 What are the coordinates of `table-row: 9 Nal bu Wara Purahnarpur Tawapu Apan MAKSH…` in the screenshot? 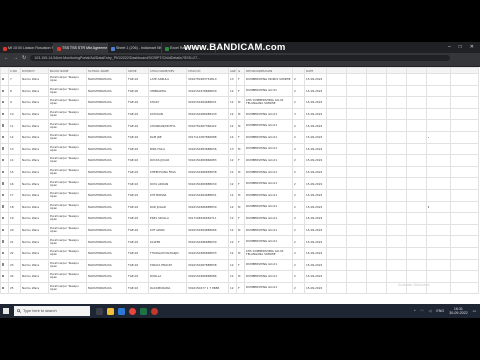 It's located at (239, 102).